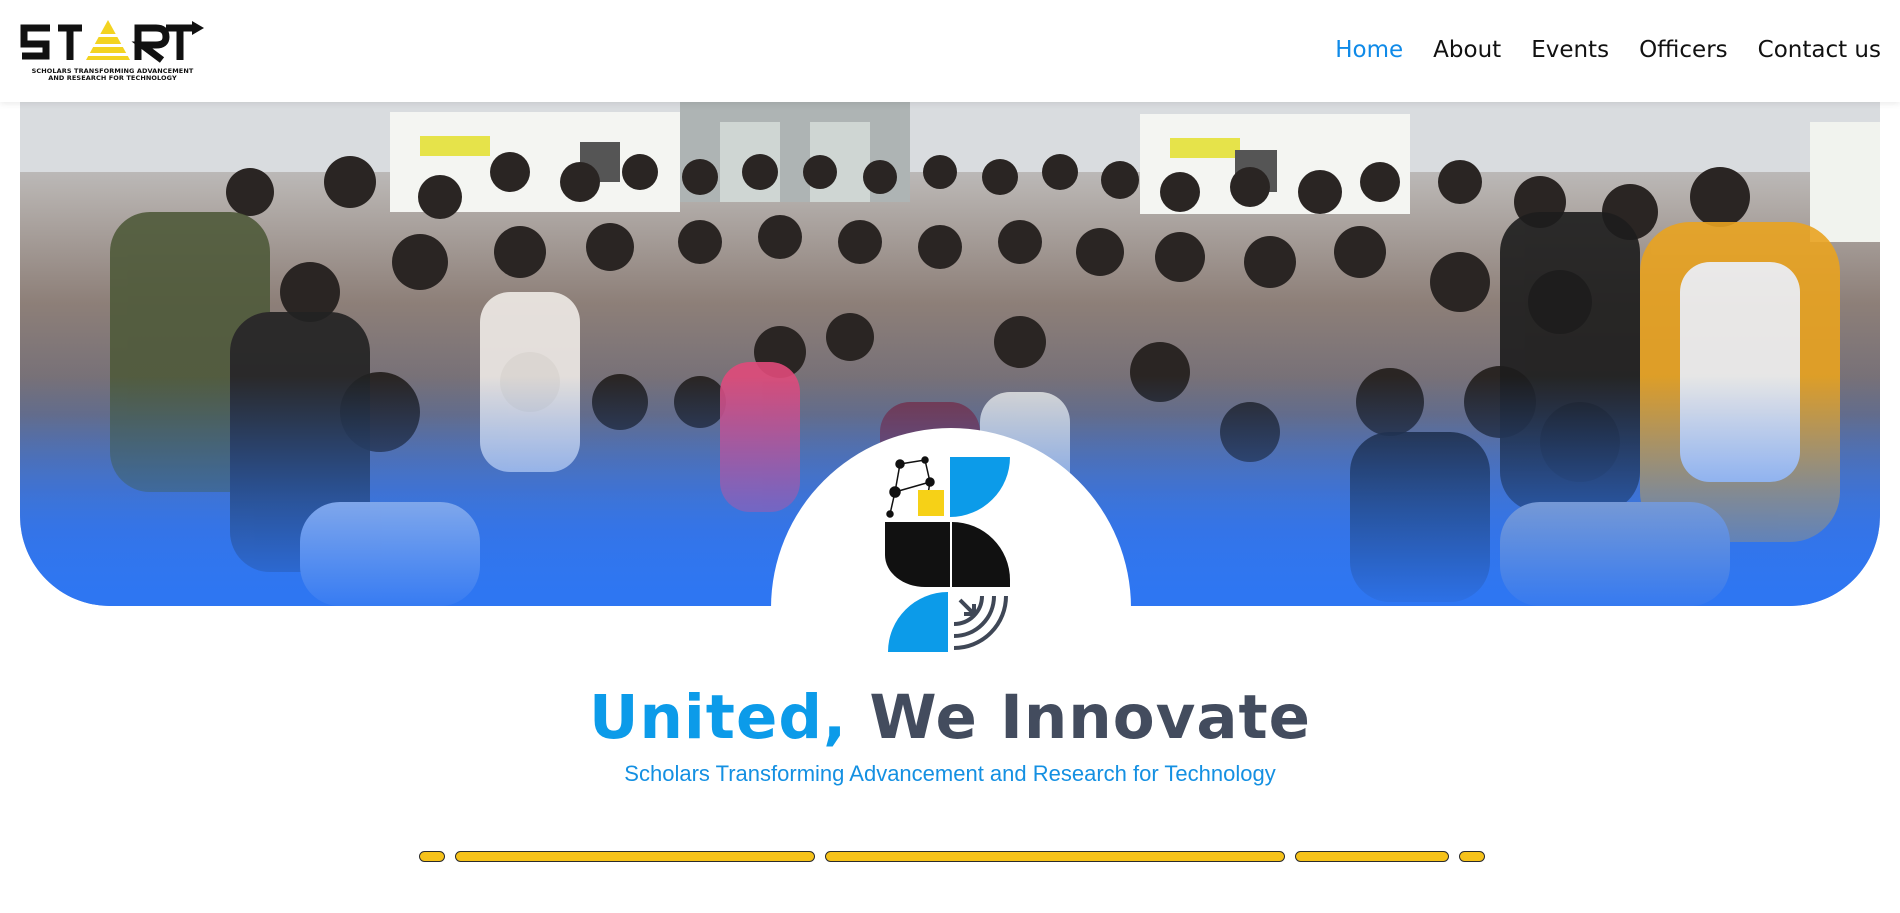  I want to click on hero-title: United, We Innovate, so click(950, 718).